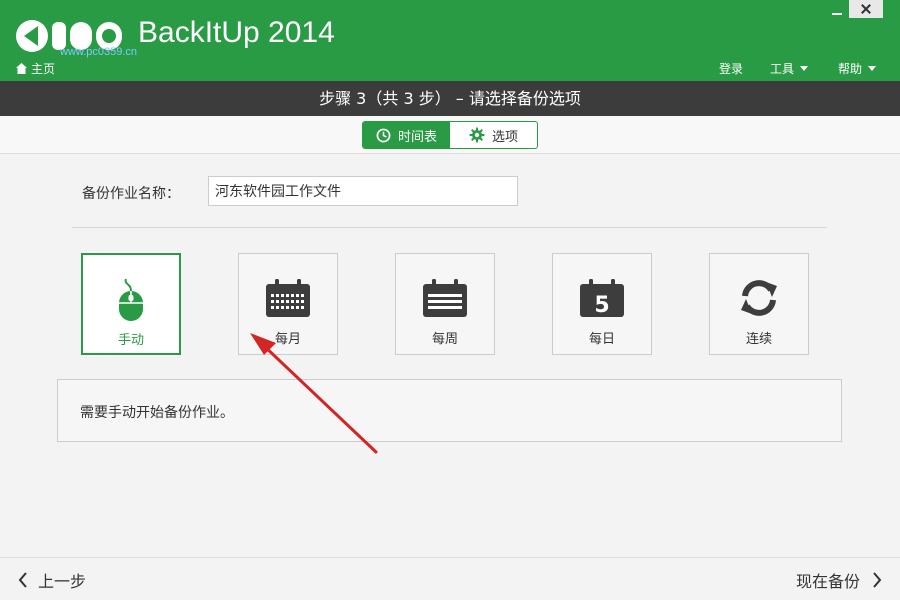 This screenshot has width=900, height=600. I want to click on backup-now-button: 现在备份, so click(839, 580).